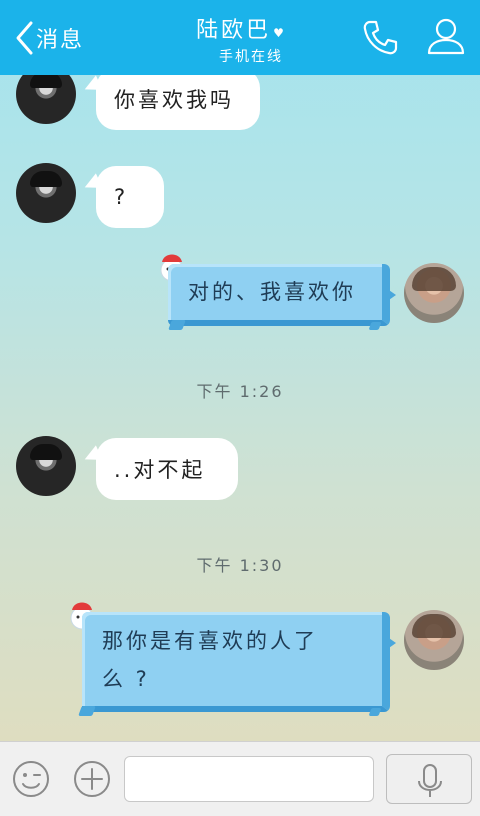 This screenshot has width=480, height=816. I want to click on top-bar: 消息 陆欧巴 ♥ 手机在线, so click(240, 37).